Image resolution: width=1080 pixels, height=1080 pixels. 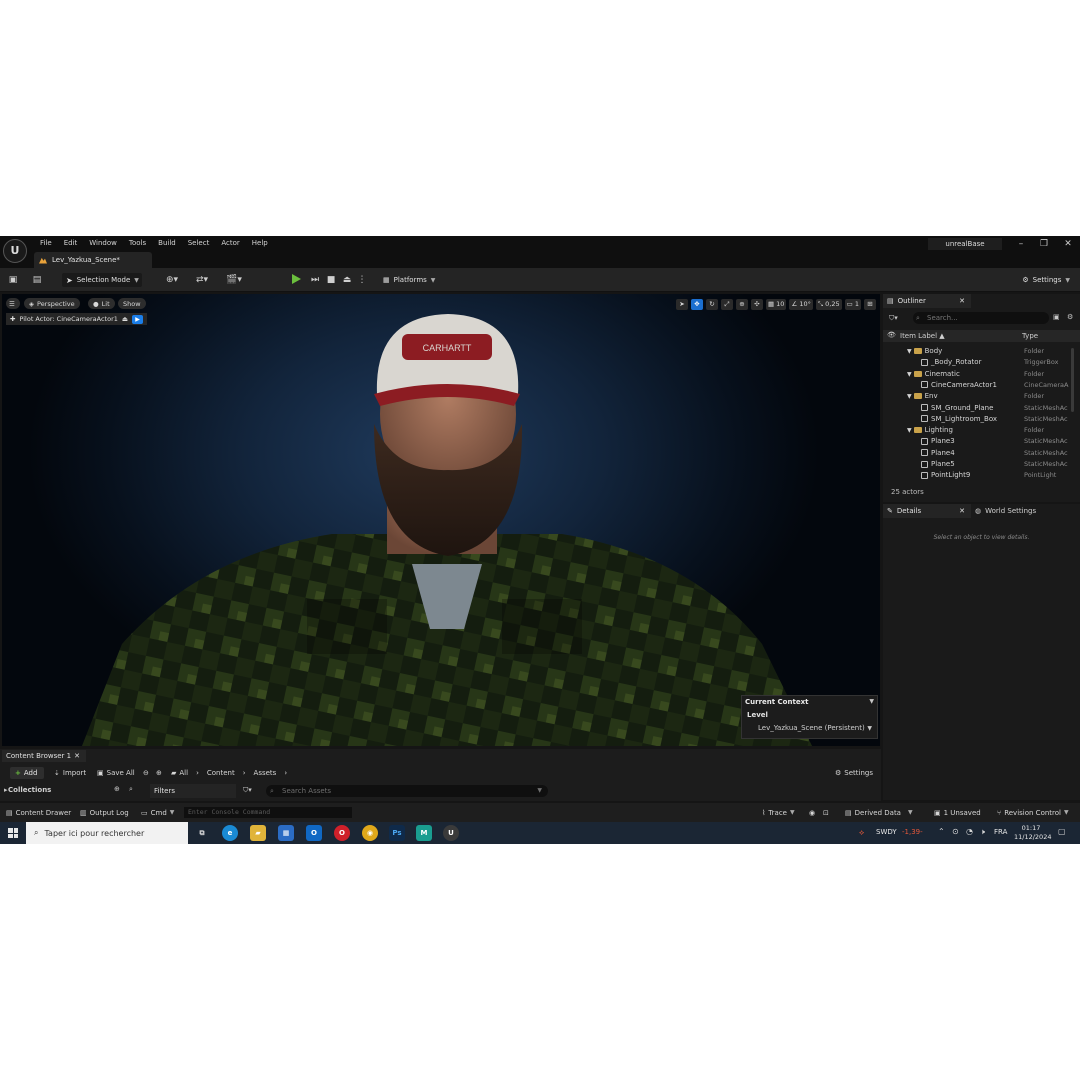 I want to click on close-icon: ✕, so click(x=1068, y=244).